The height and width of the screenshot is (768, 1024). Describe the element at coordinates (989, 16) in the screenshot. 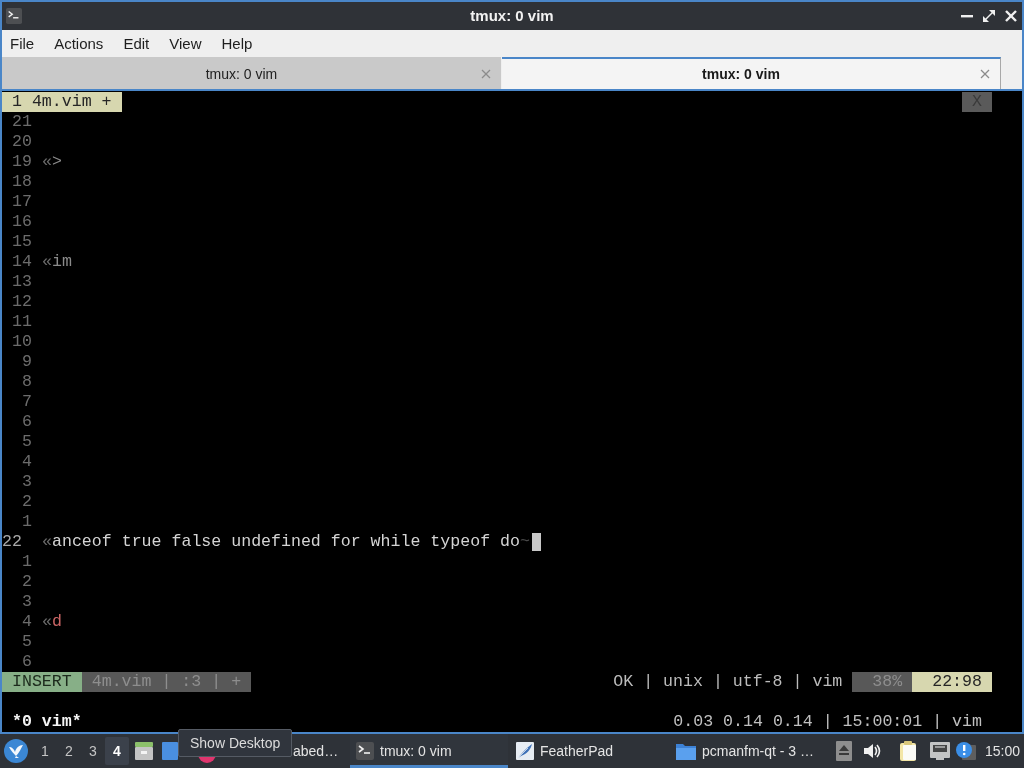

I see `maximize-icon` at that location.